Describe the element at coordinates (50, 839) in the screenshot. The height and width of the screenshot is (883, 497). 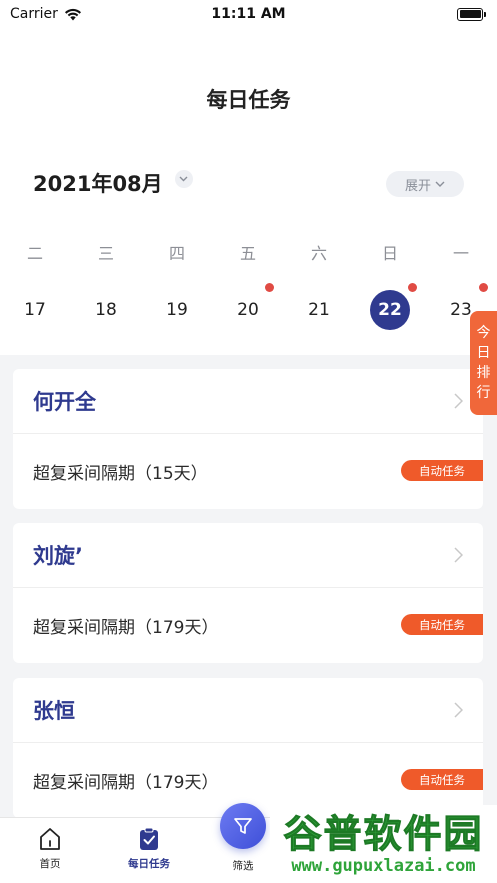
I see `home-icon` at that location.